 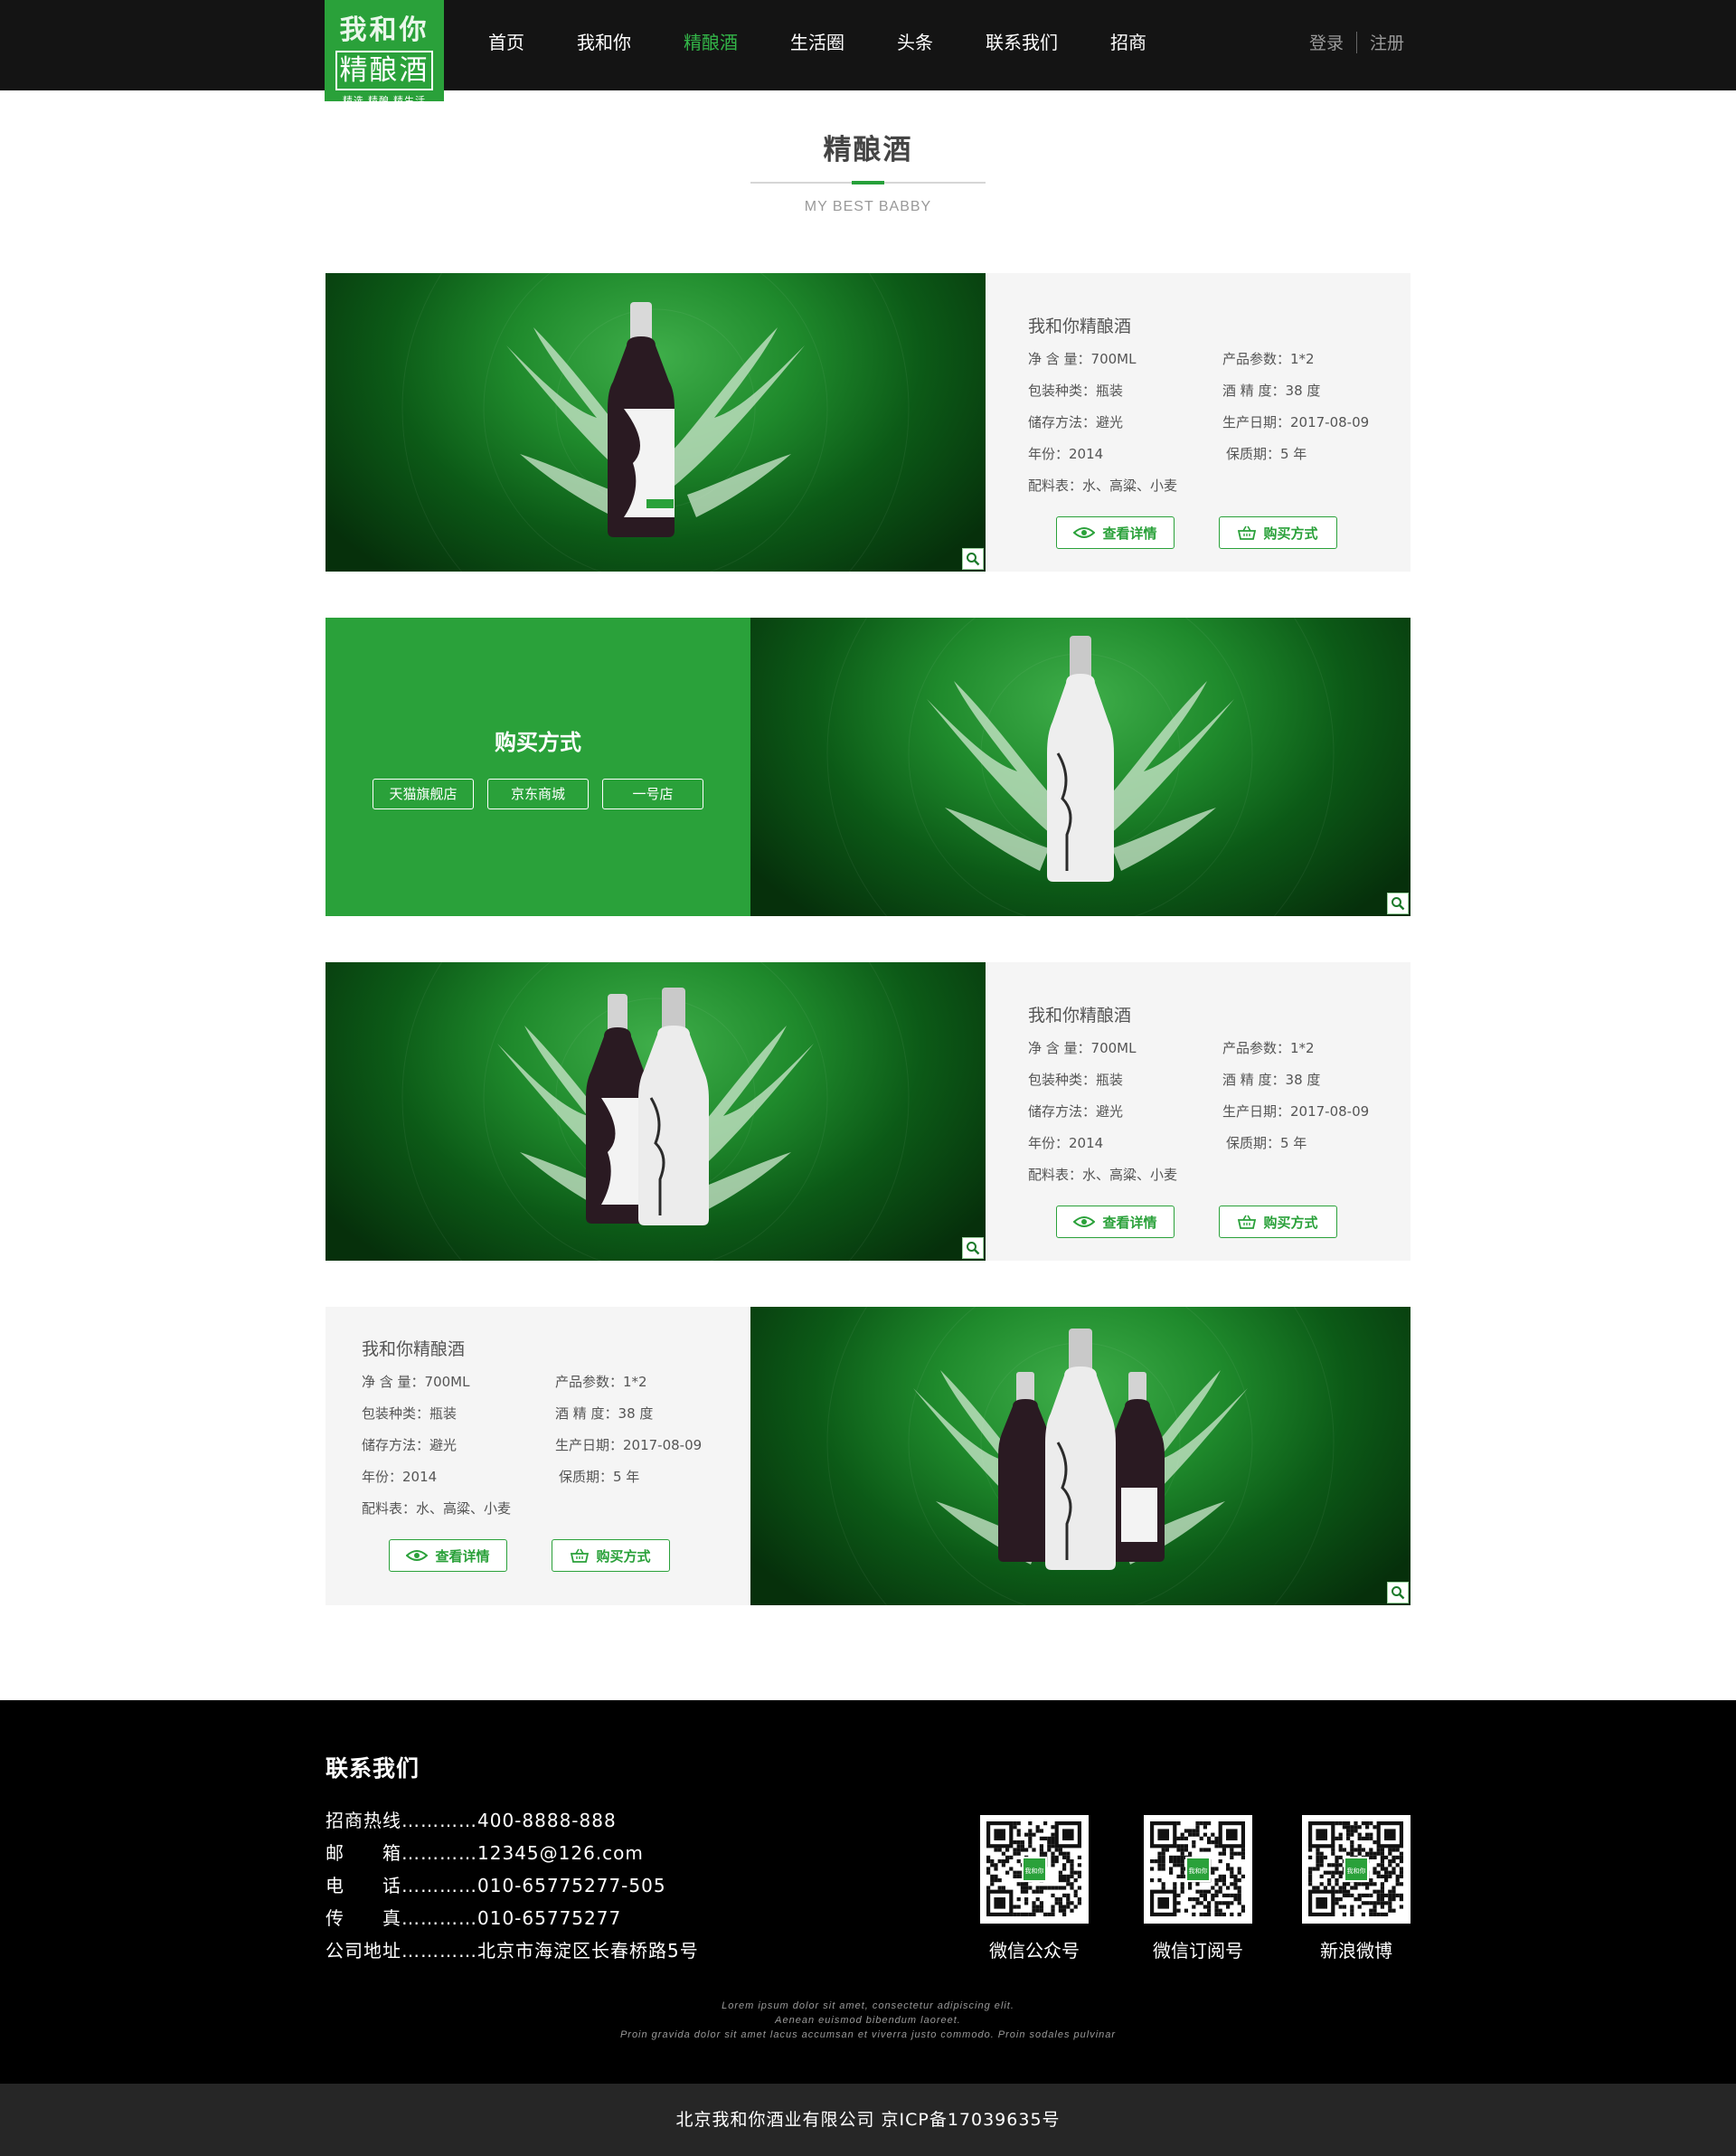 What do you see at coordinates (424, 794) in the screenshot?
I see `store-tmall-button: 天猫旗舰店` at bounding box center [424, 794].